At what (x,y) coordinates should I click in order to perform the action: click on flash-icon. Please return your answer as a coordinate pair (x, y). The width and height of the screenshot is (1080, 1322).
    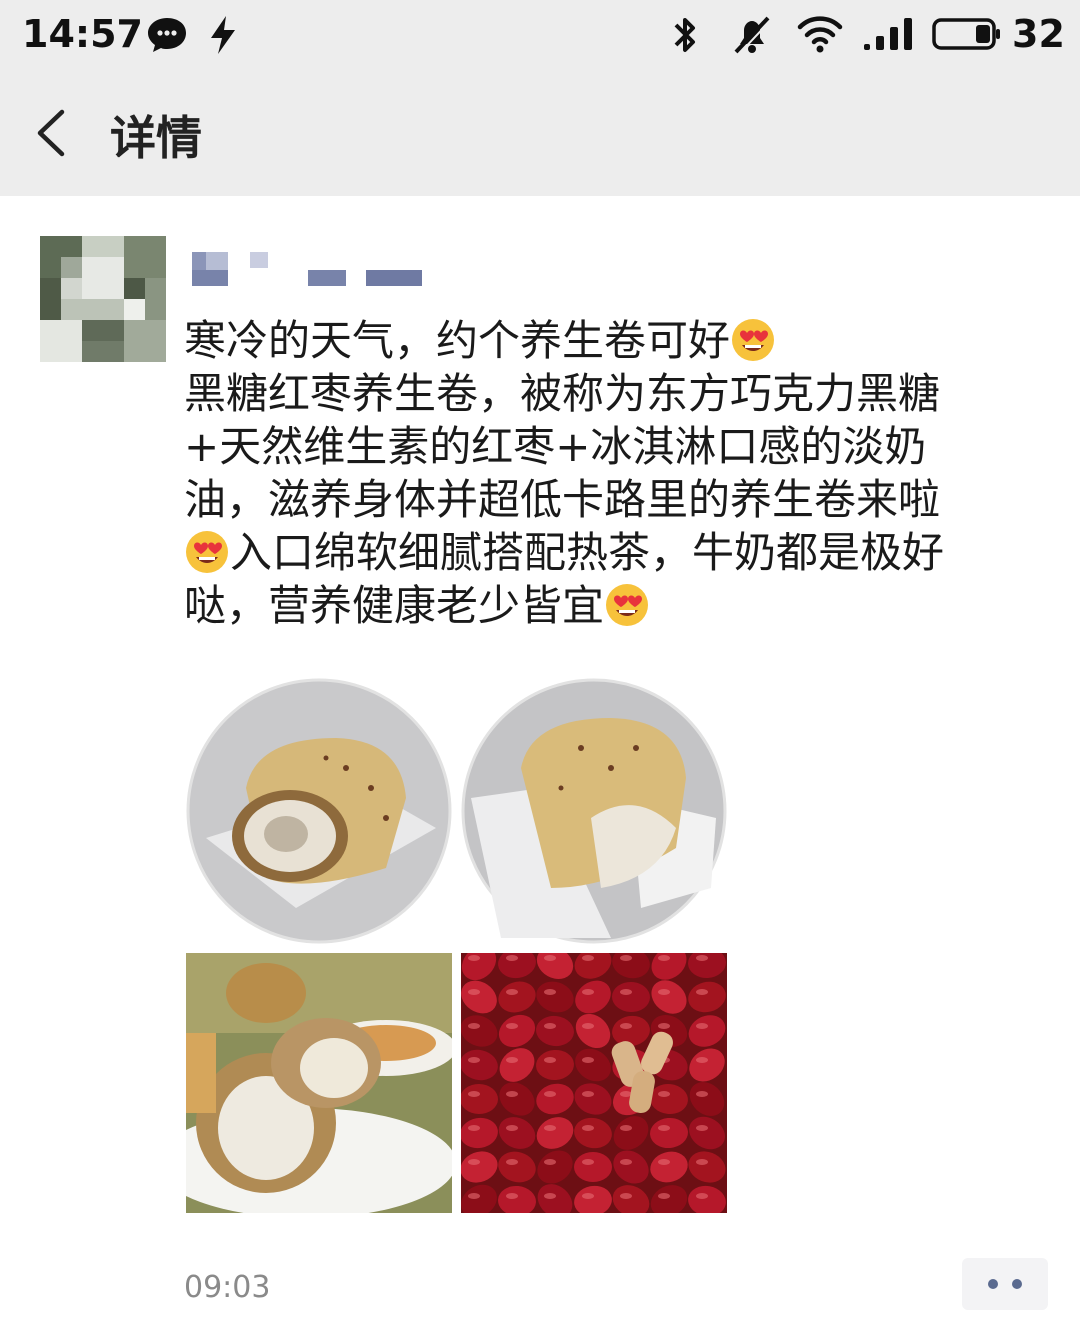
    Looking at the image, I should click on (223, 35).